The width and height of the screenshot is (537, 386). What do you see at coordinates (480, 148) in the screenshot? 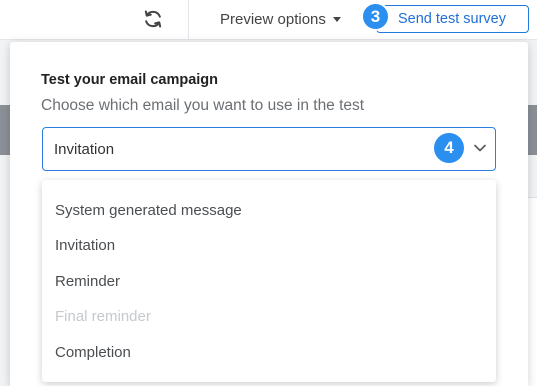
I see `chevron-down-icon` at bounding box center [480, 148].